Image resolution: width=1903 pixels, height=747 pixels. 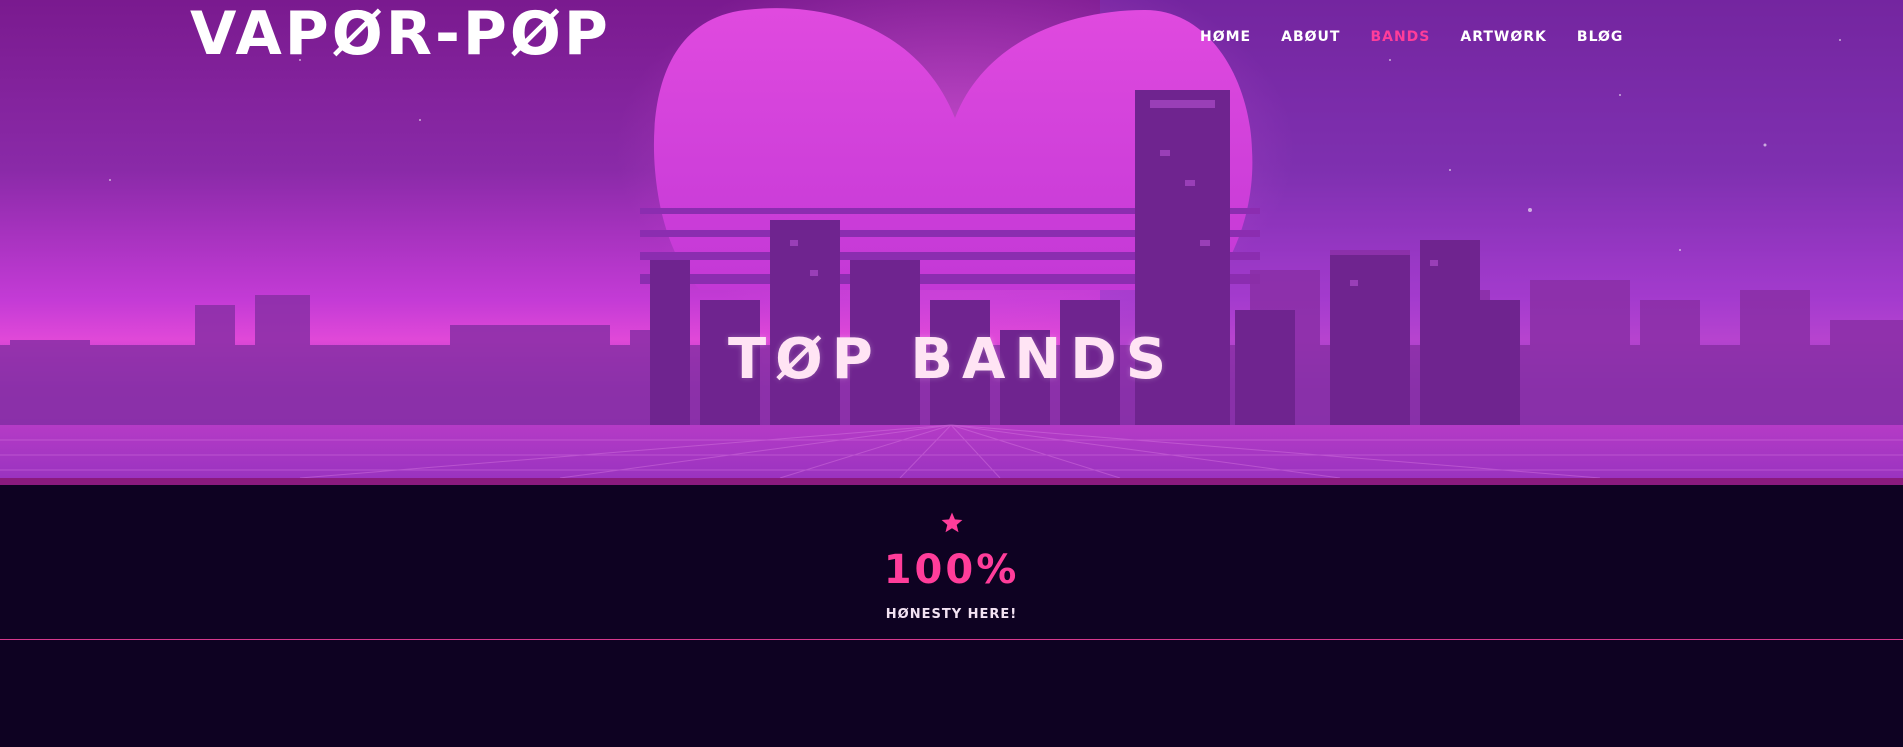 I want to click on star-icon, so click(x=952, y=522).